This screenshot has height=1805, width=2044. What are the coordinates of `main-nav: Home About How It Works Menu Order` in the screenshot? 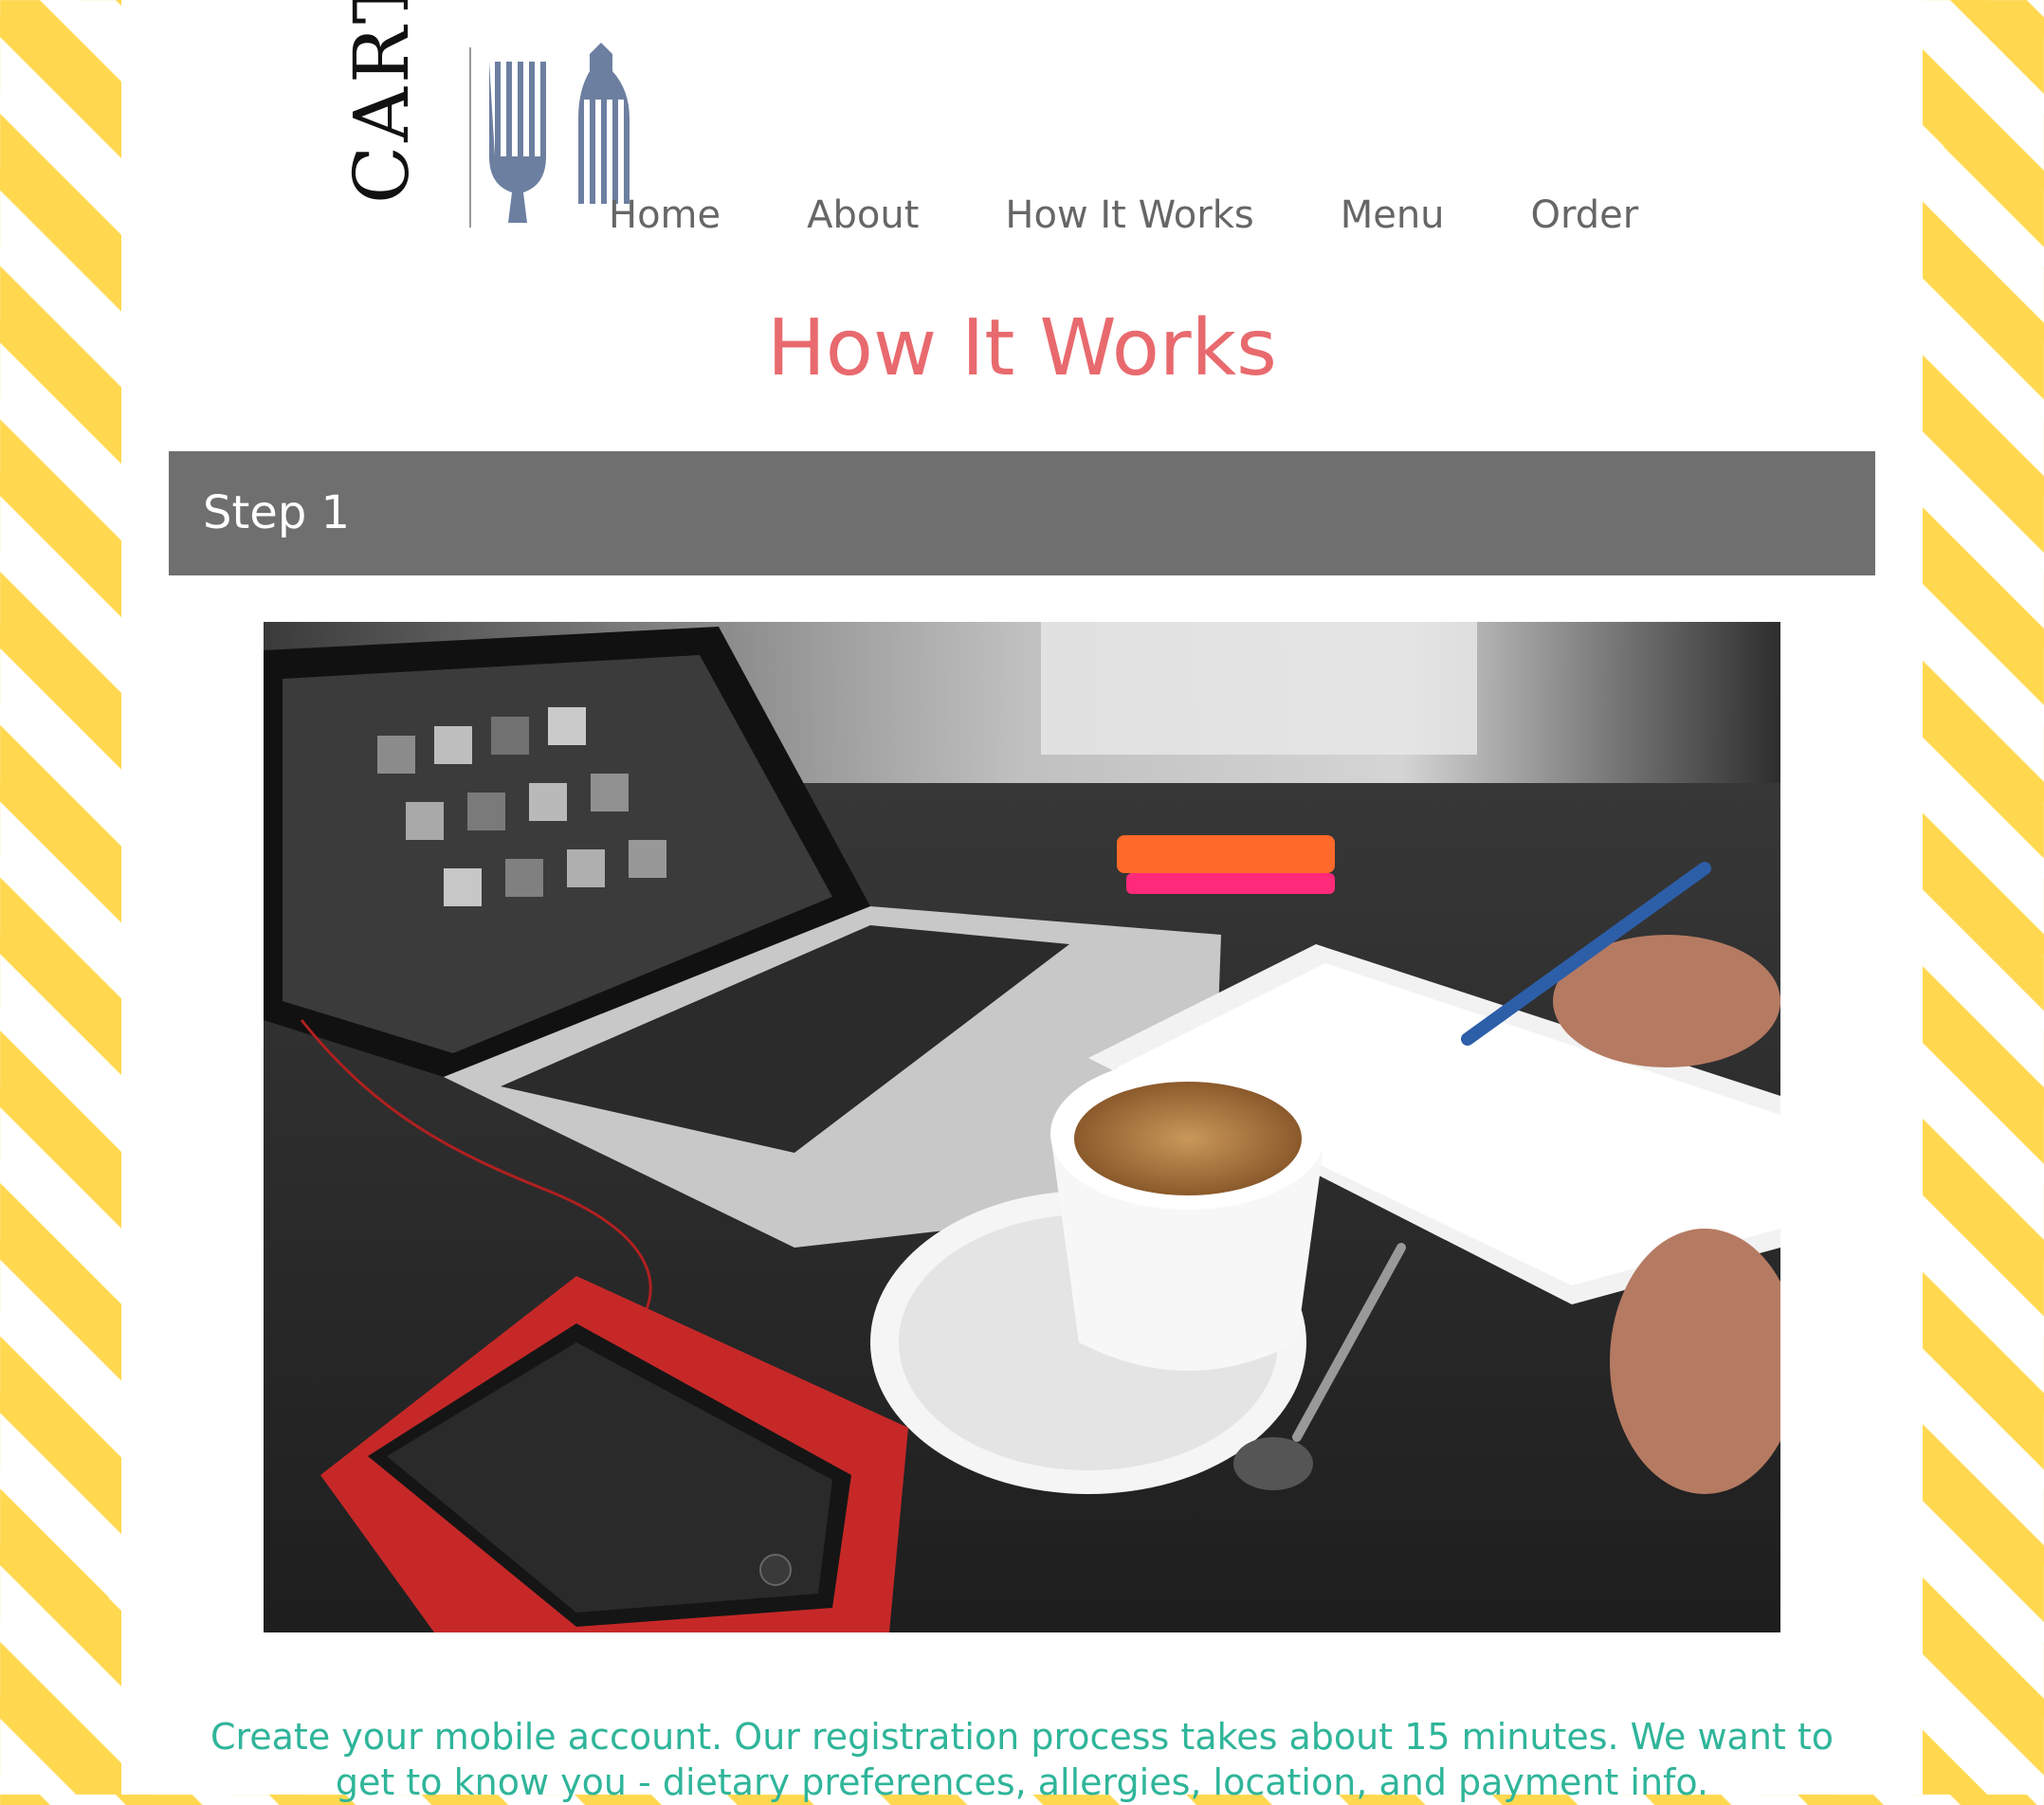 It's located at (1123, 215).